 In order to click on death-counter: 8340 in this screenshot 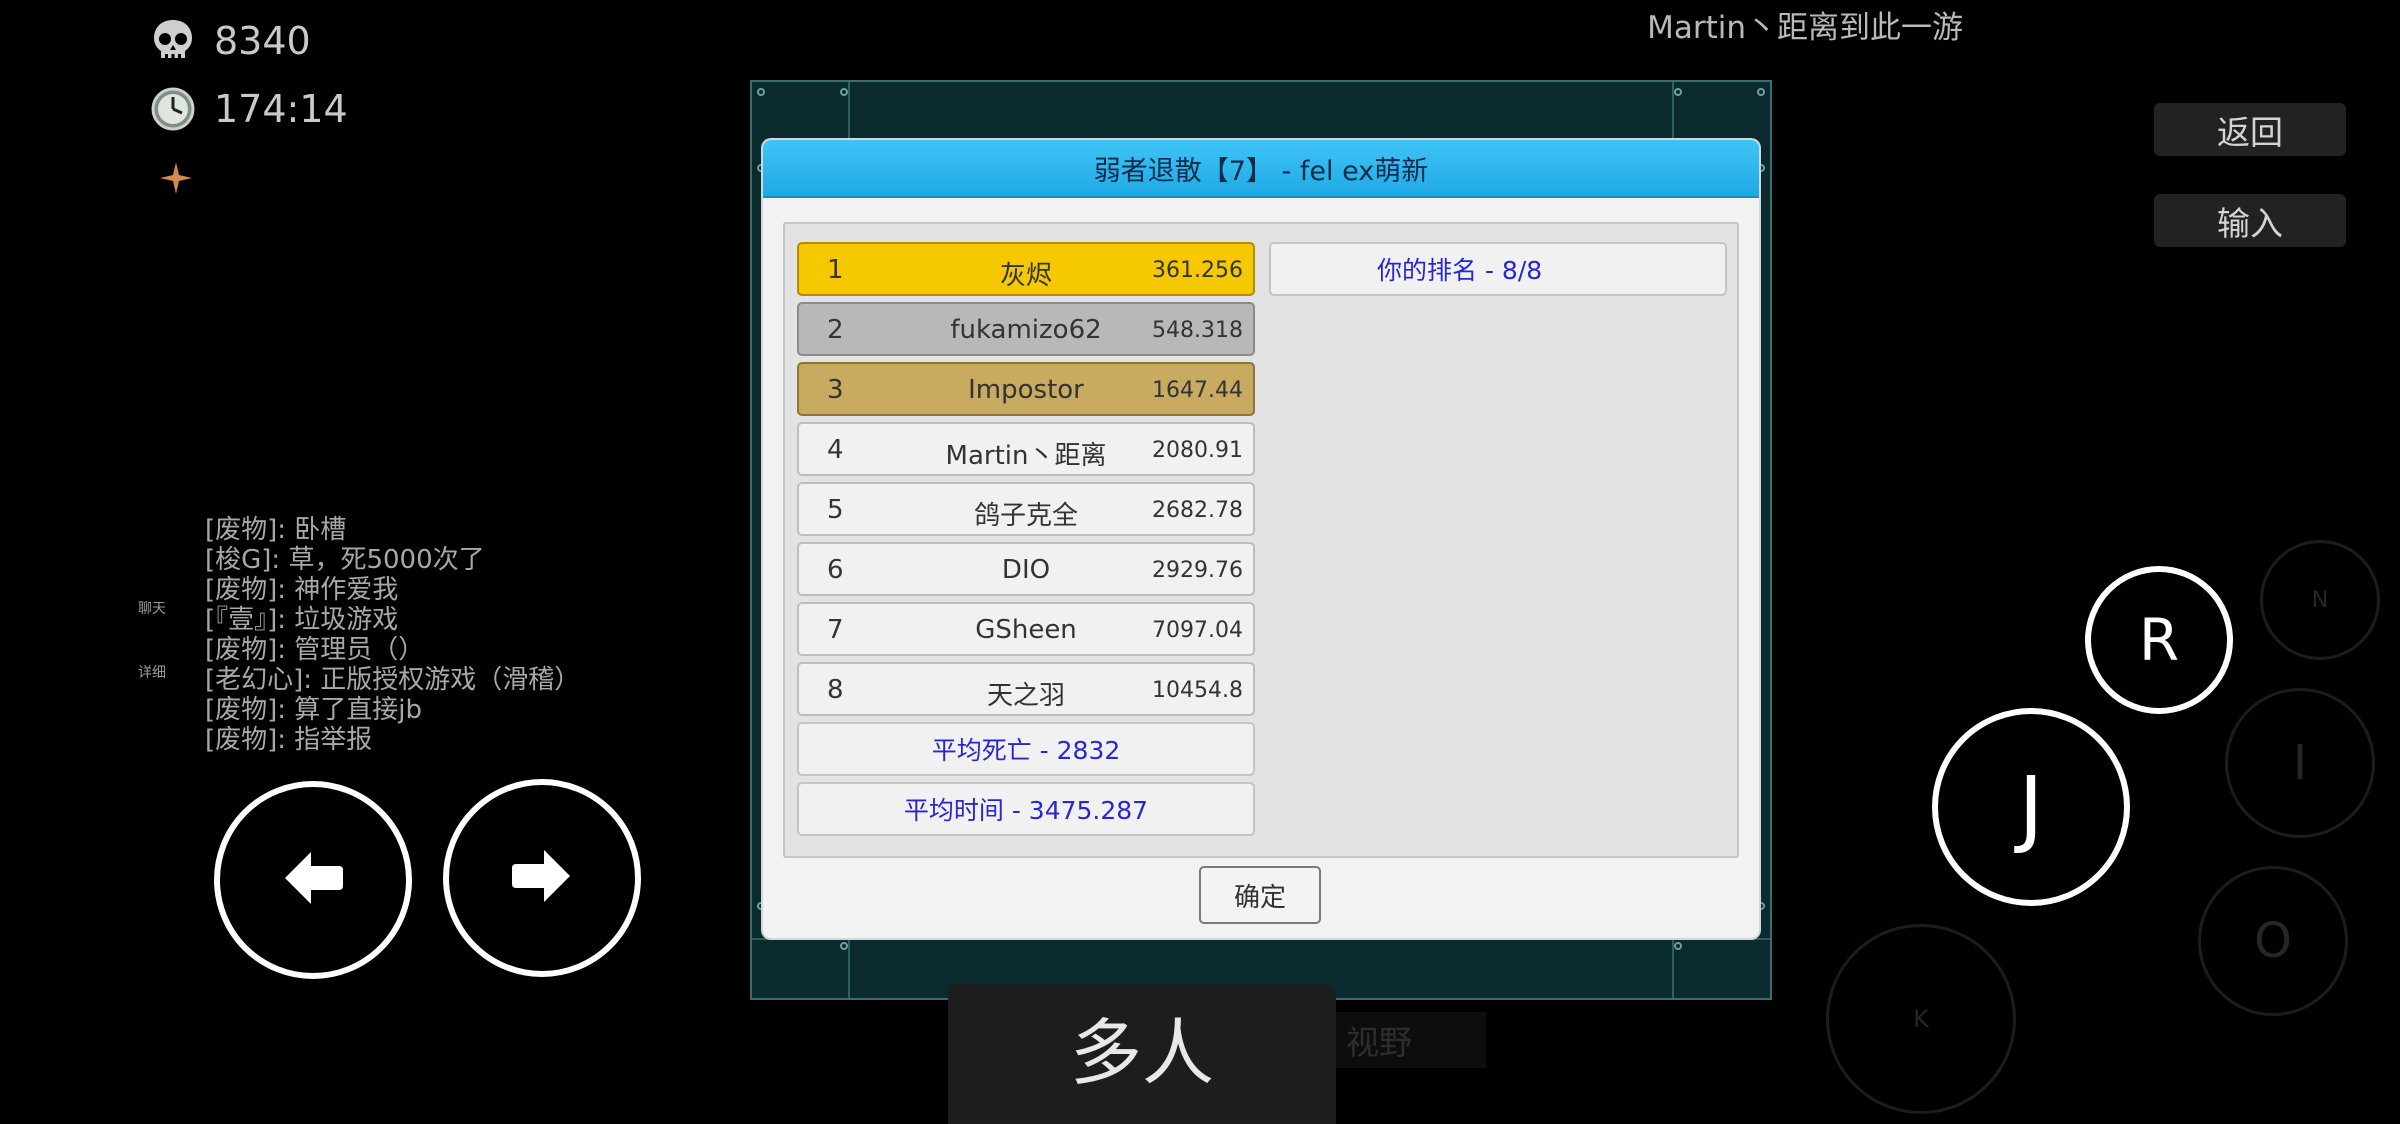, I will do `click(230, 41)`.